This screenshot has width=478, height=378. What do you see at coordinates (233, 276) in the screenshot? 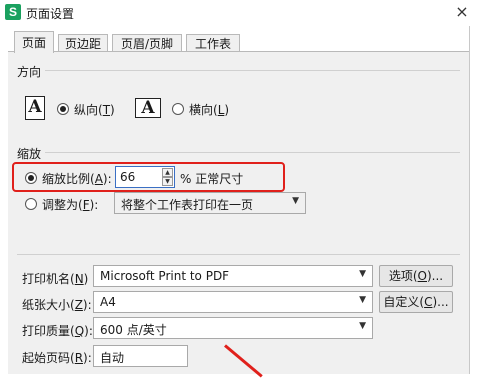
I see `printer-name-select: Microsoft Print to PDF ▼` at bounding box center [233, 276].